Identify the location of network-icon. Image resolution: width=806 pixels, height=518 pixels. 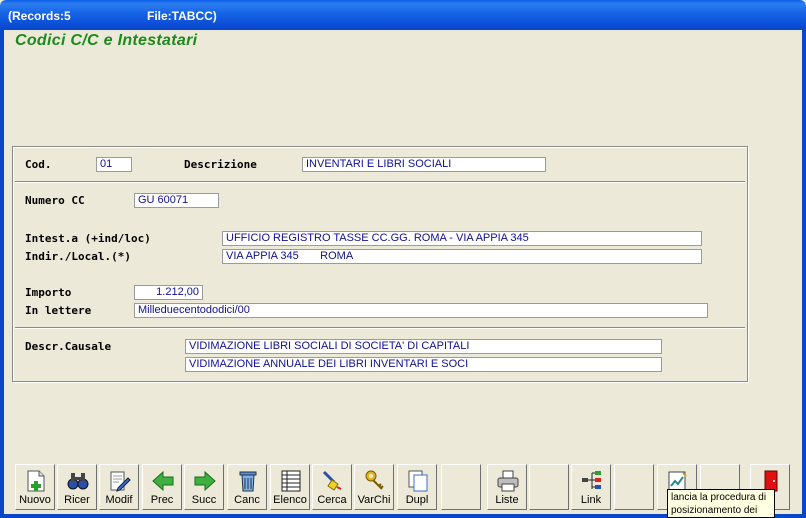
(591, 480).